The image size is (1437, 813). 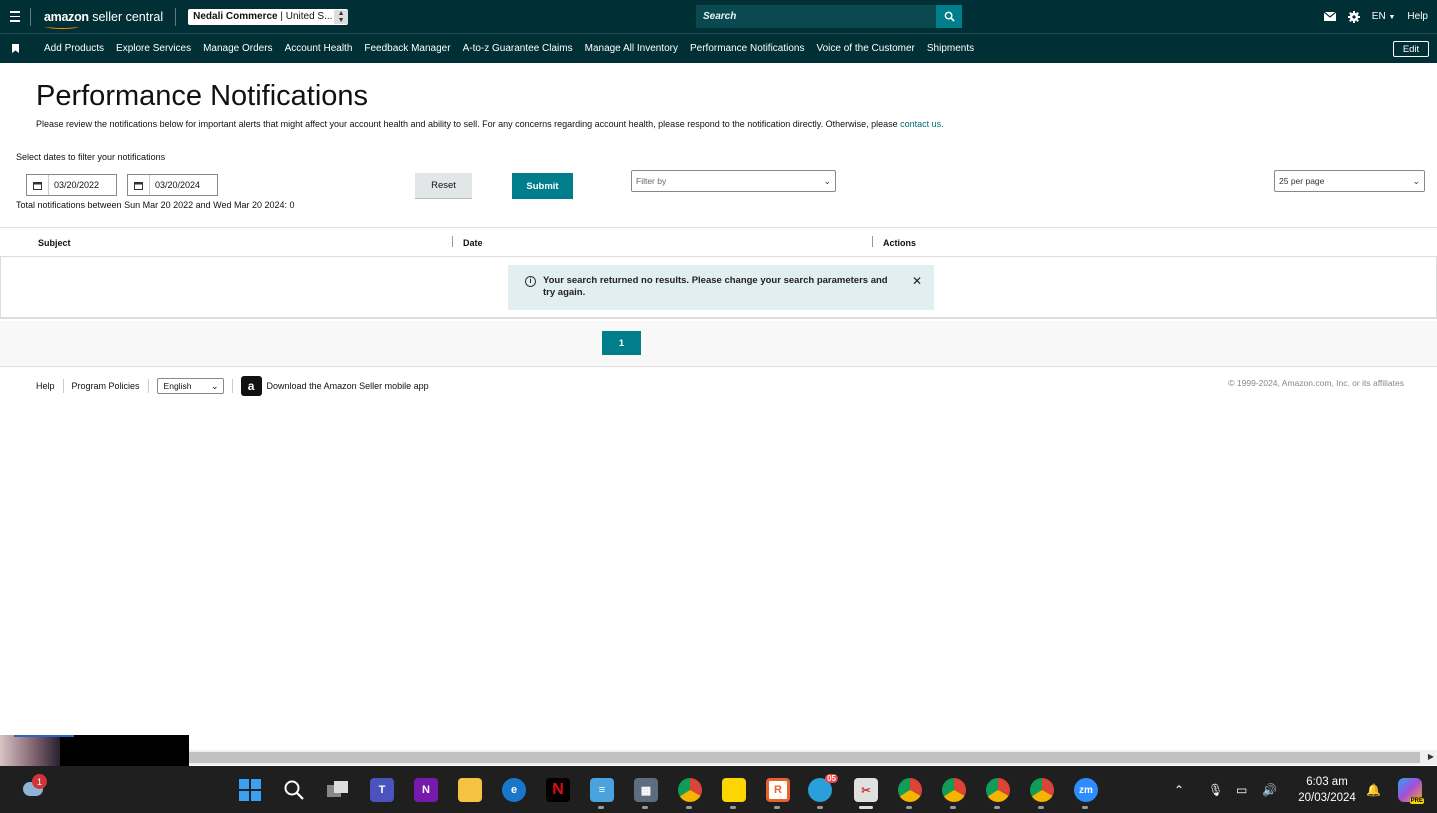 I want to click on video-thumbnail, so click(x=94, y=750).